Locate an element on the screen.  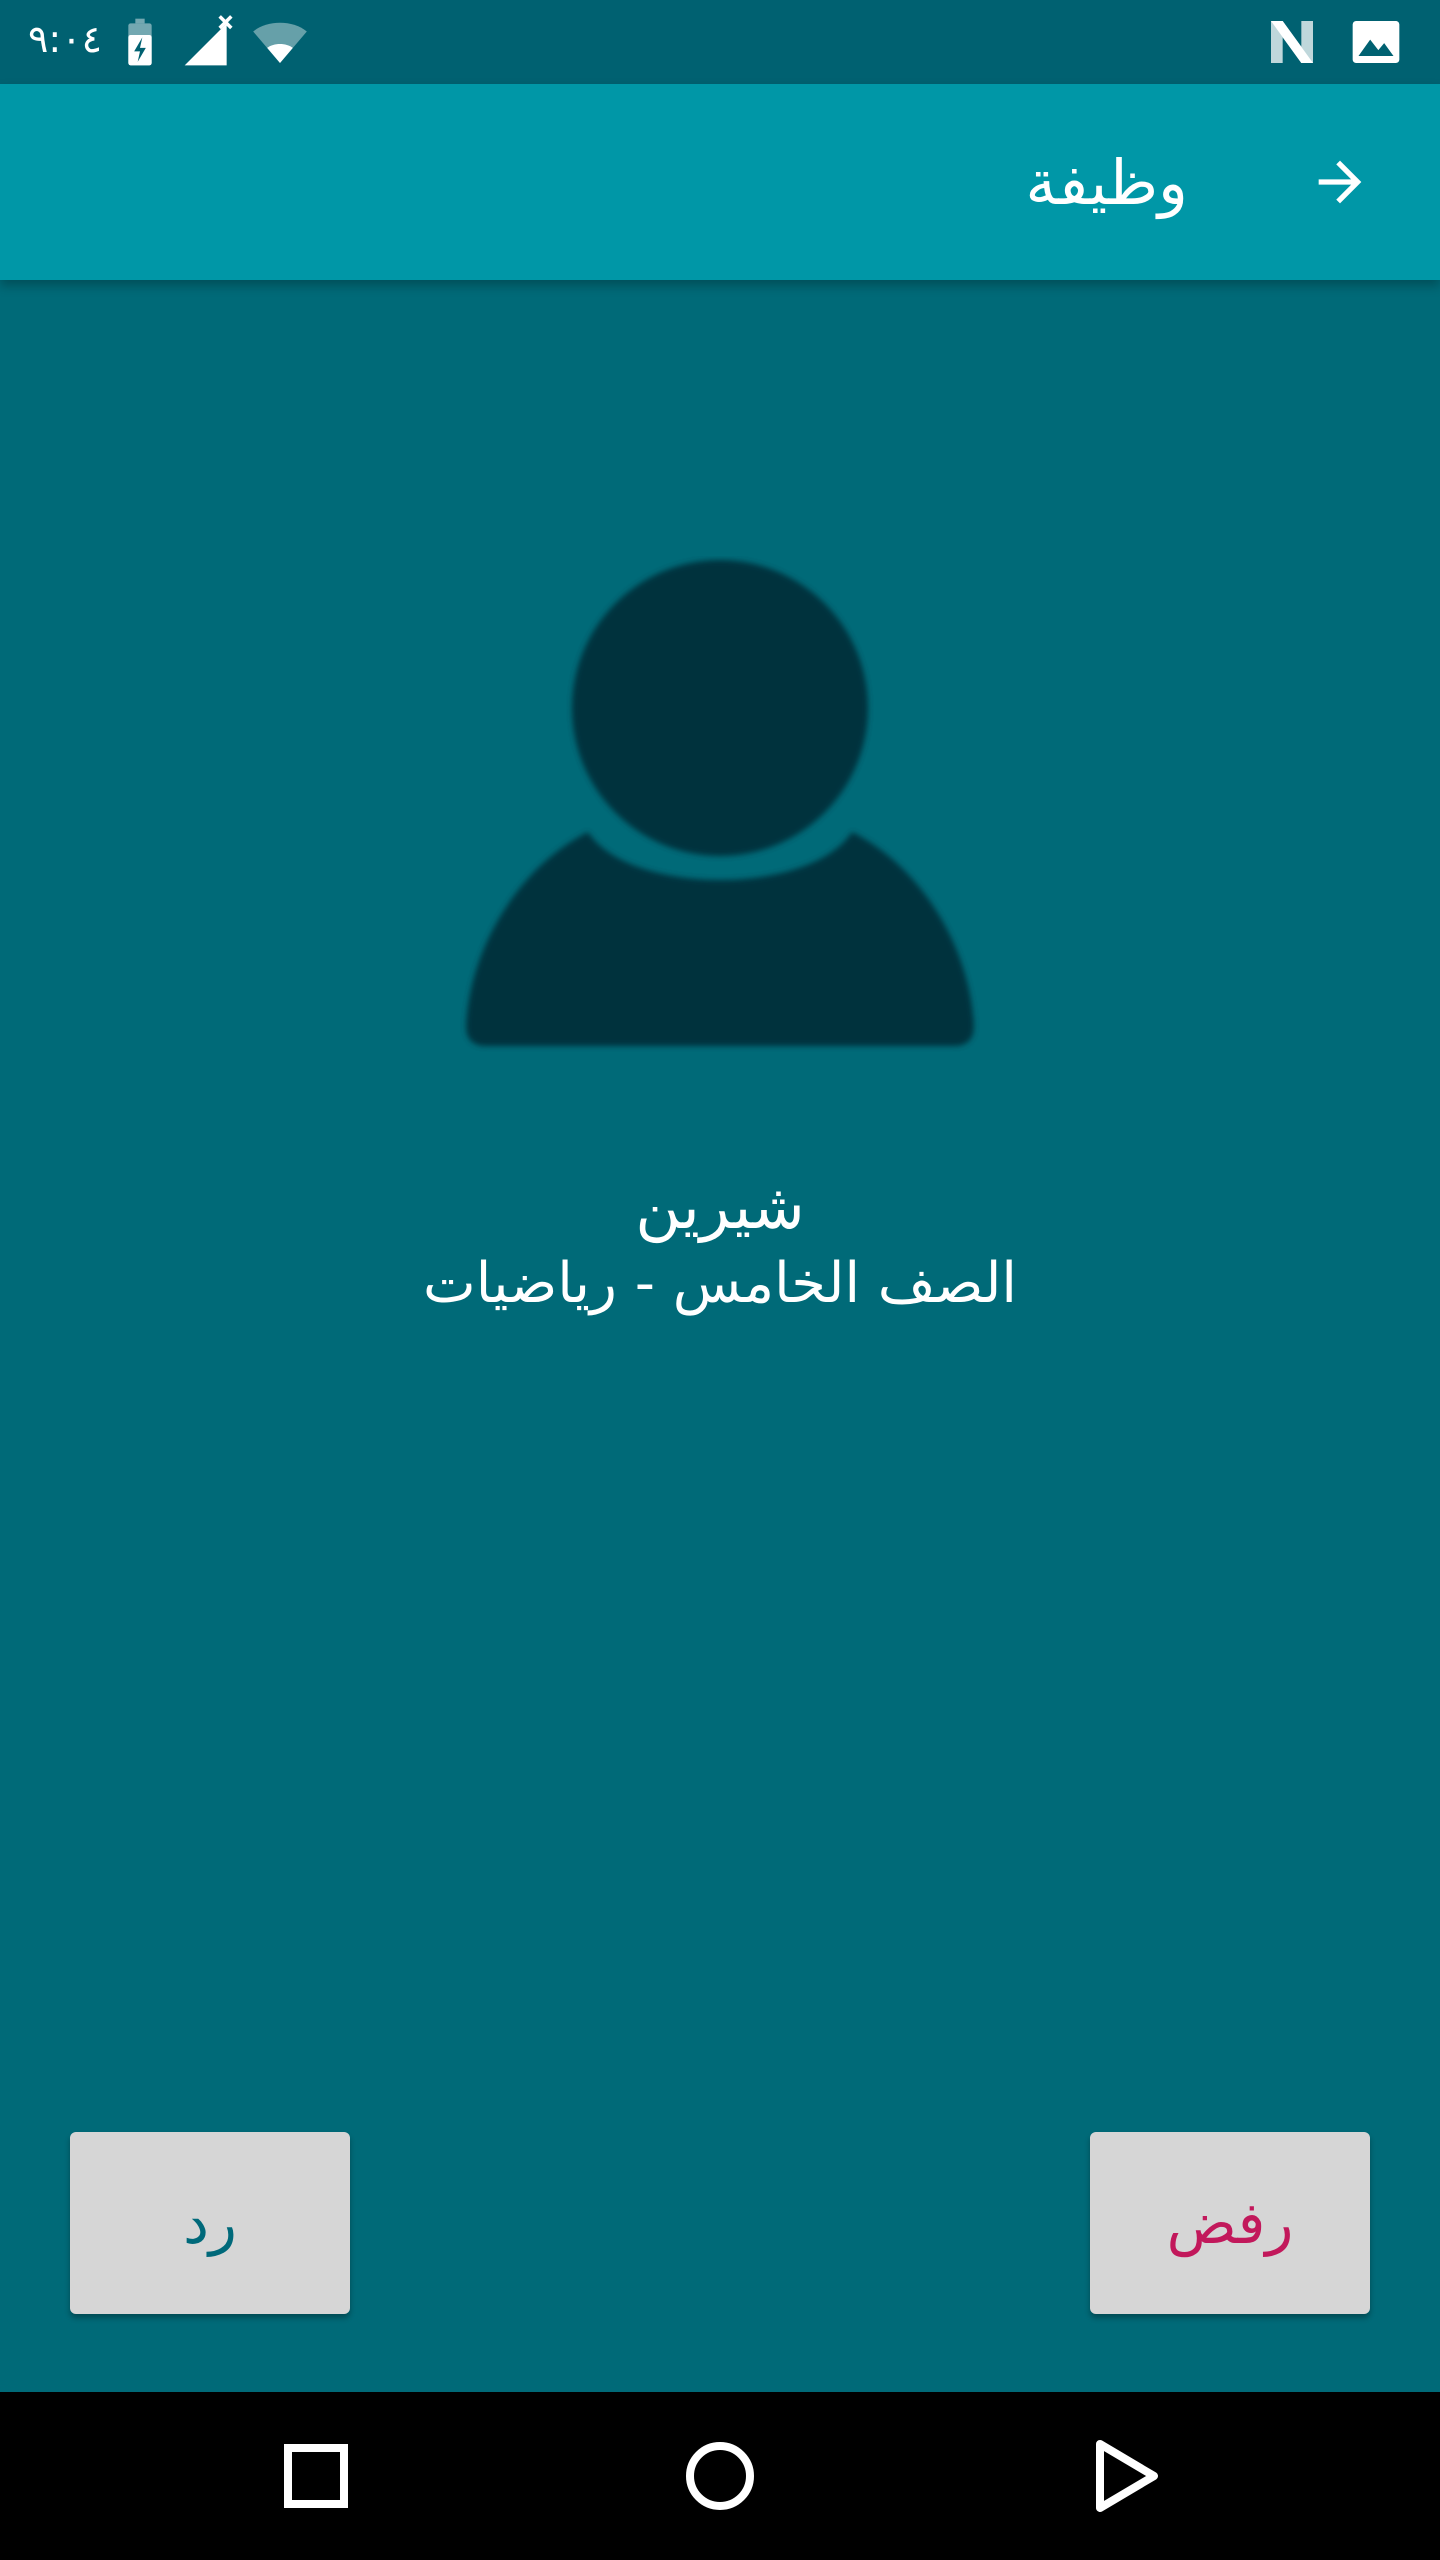
navigation-bar is located at coordinates (720, 2476).